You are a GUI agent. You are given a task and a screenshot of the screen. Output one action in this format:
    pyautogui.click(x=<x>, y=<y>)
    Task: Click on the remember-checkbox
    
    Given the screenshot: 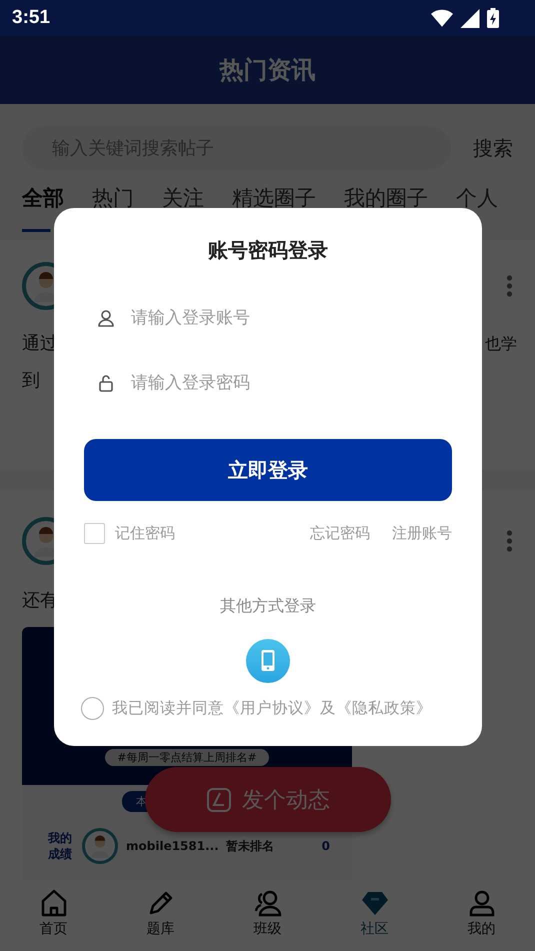 What is the action you would take?
    pyautogui.click(x=94, y=533)
    